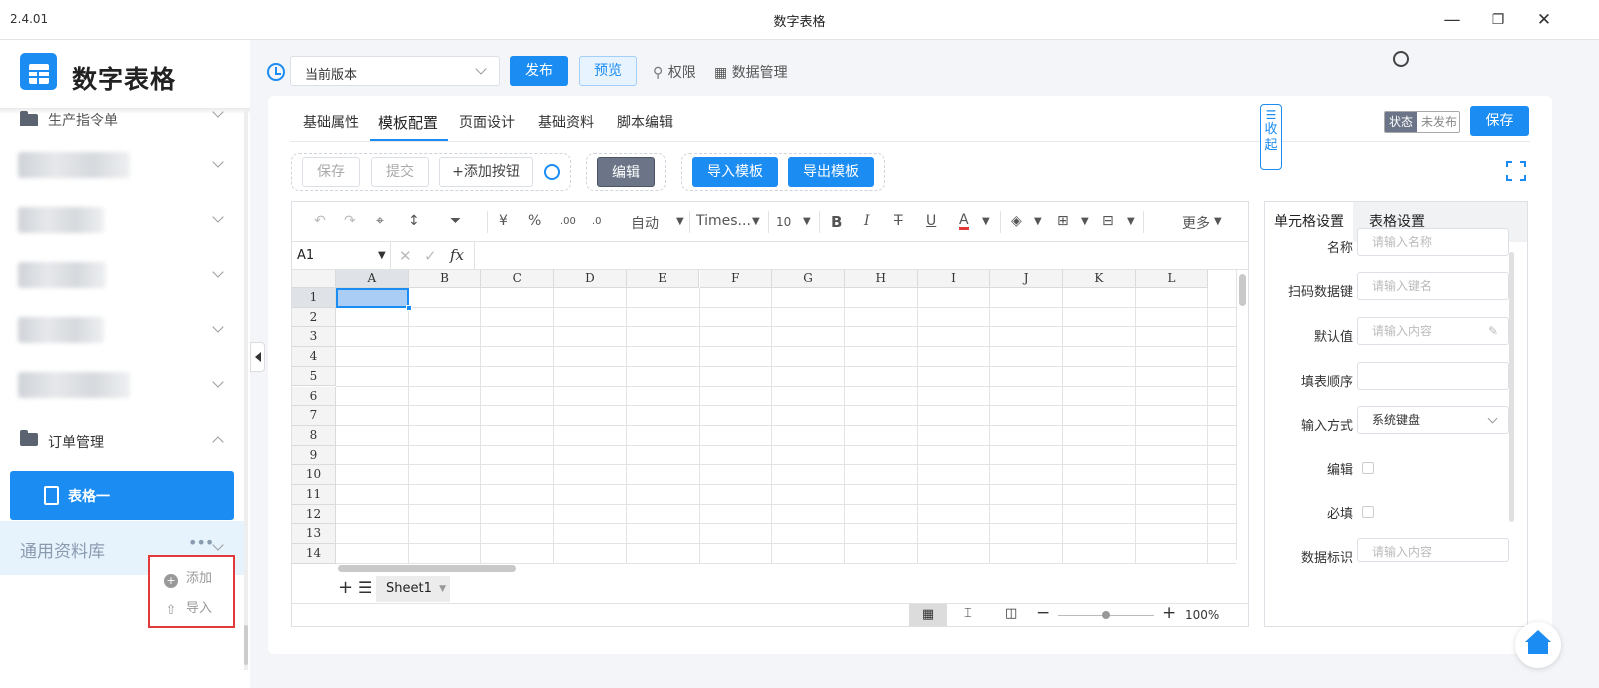 The width and height of the screenshot is (1599, 688). Describe the element at coordinates (568, 221) in the screenshot. I see `increase-decimal-icon: .00` at that location.